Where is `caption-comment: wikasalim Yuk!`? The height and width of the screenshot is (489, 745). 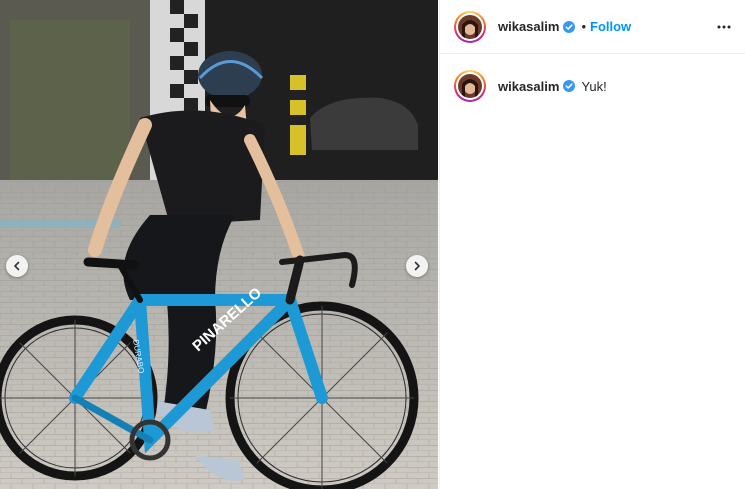
caption-comment: wikasalim Yuk! is located at coordinates (592, 78).